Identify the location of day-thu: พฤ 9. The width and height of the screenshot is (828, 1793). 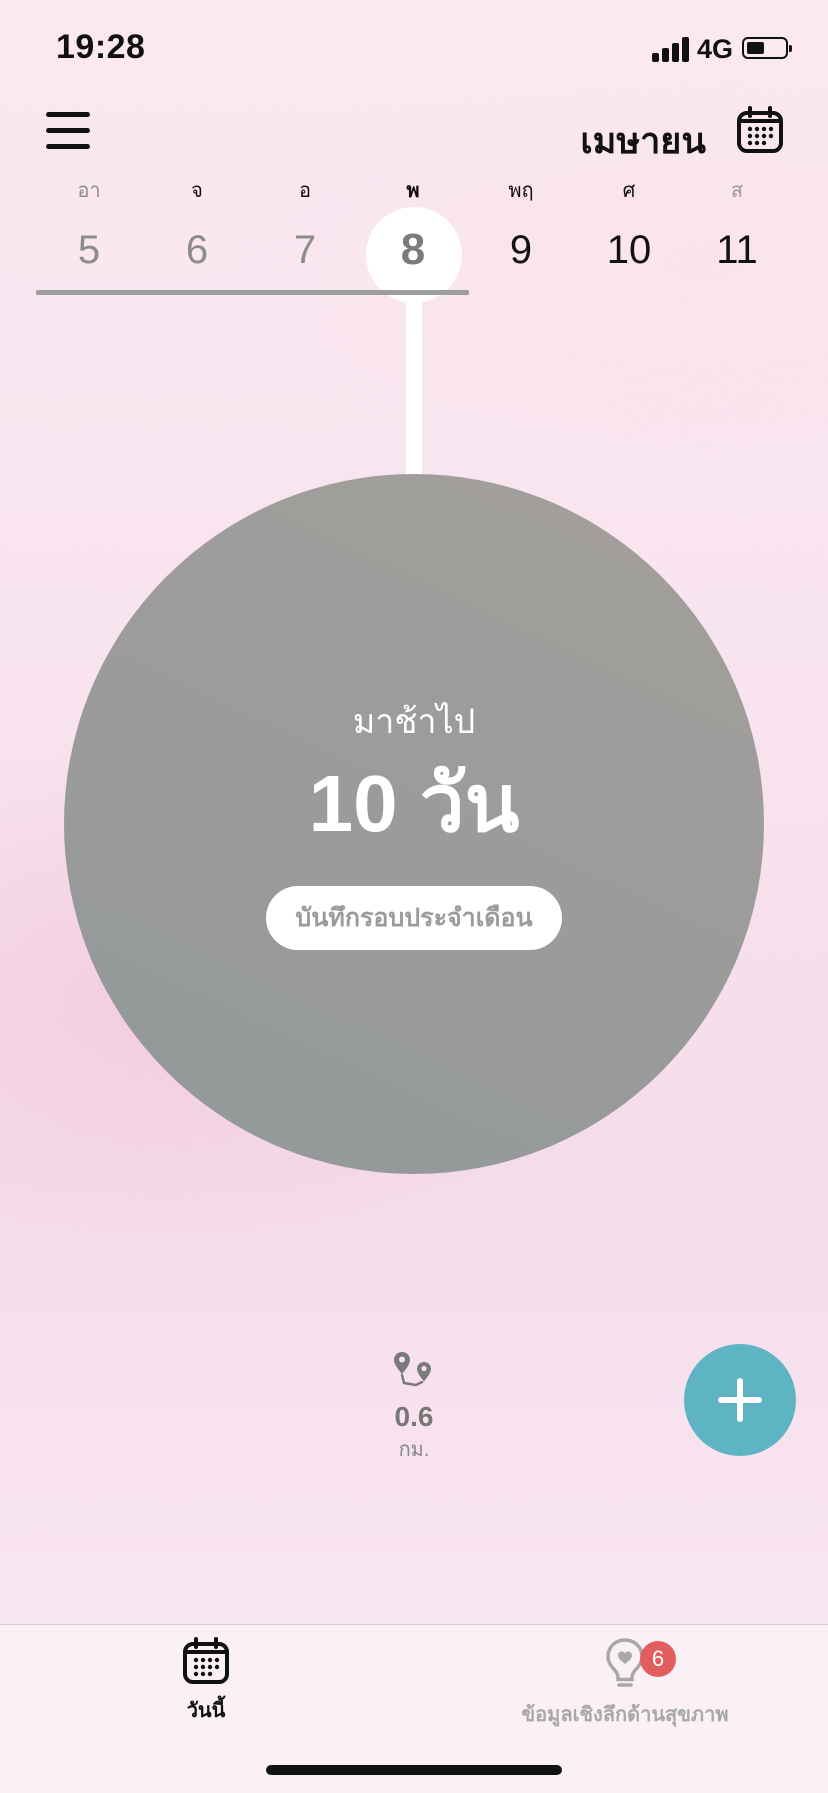
(521, 240).